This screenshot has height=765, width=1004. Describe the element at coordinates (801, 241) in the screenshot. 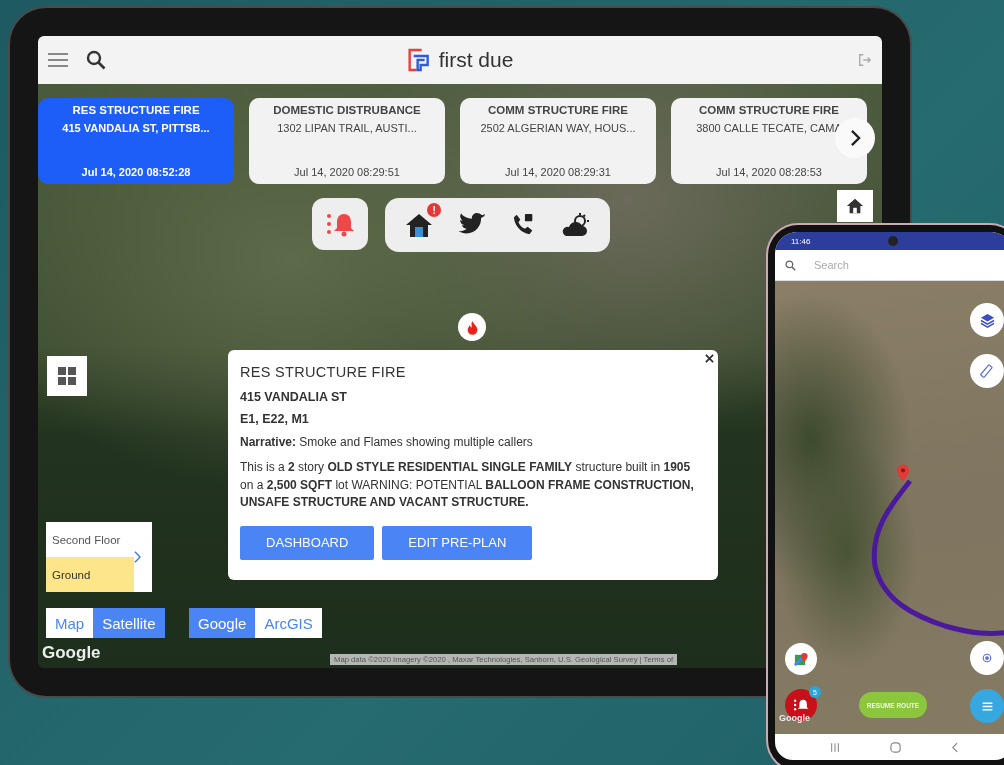

I see `status-time: 11:46` at that location.